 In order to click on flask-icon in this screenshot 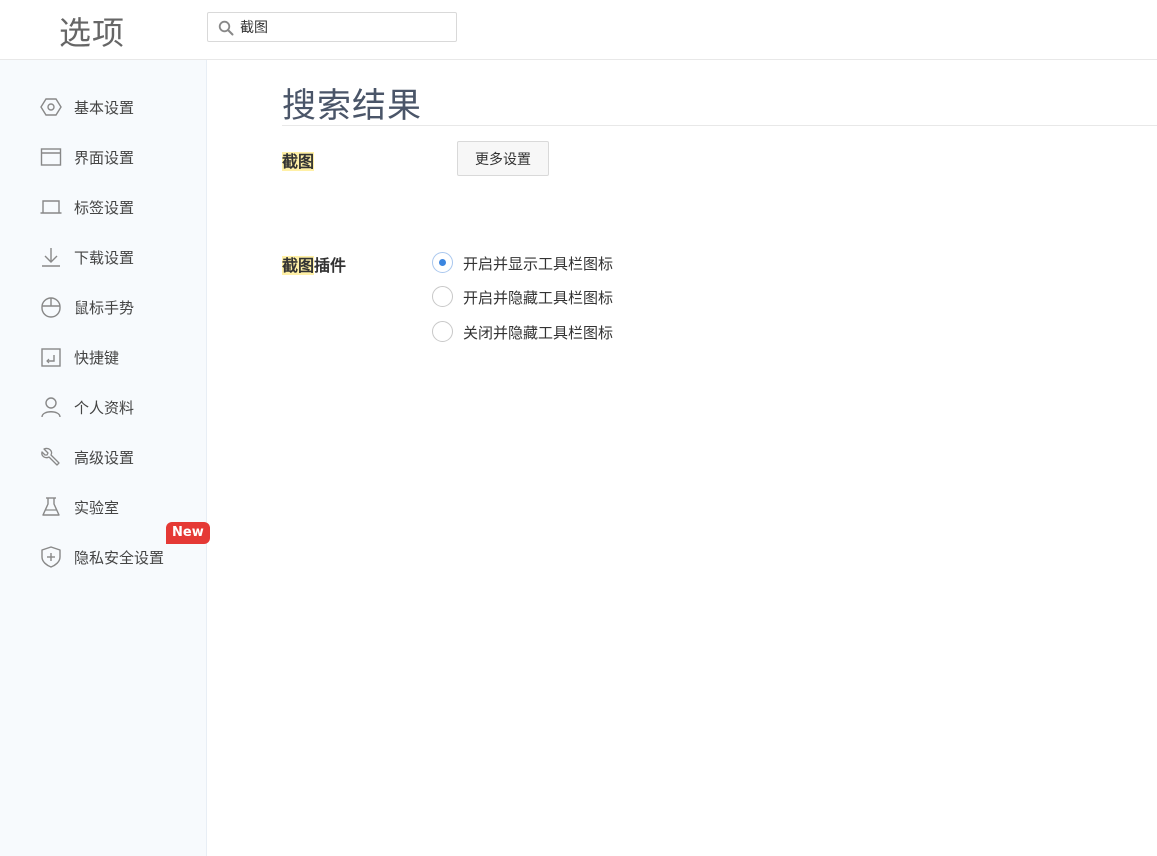, I will do `click(51, 507)`.